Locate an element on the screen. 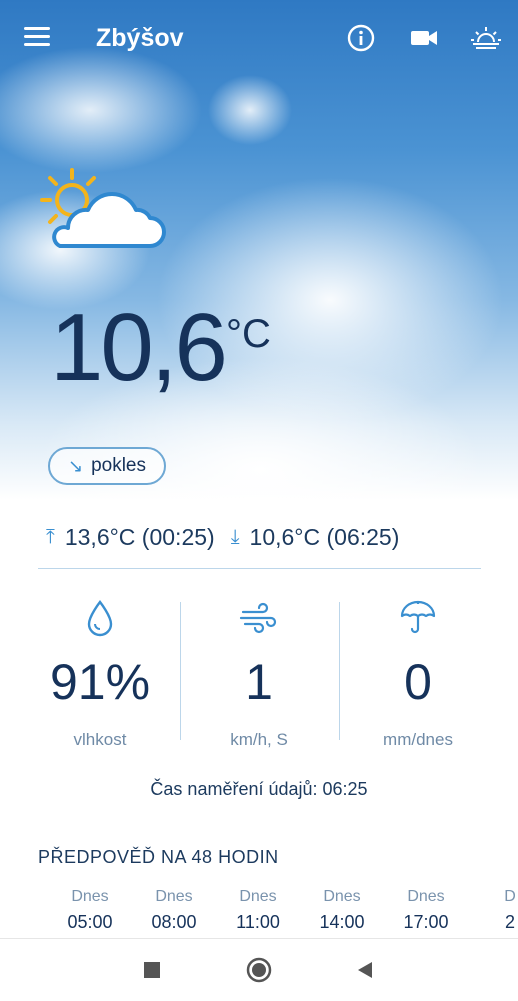 Image resolution: width=518 pixels, height=1001 pixels. forecast-time: 11:00 is located at coordinates (258, 922).